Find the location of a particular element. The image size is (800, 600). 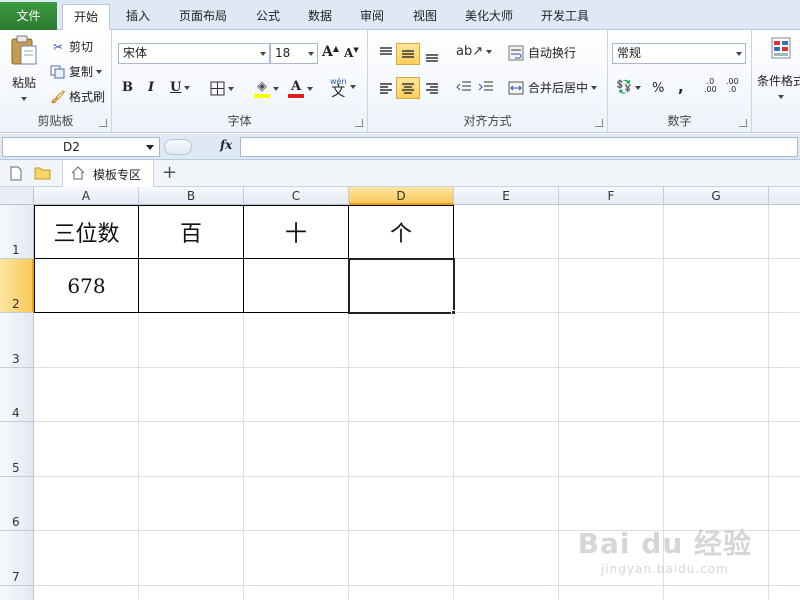

column-header-c: C is located at coordinates (296, 196).